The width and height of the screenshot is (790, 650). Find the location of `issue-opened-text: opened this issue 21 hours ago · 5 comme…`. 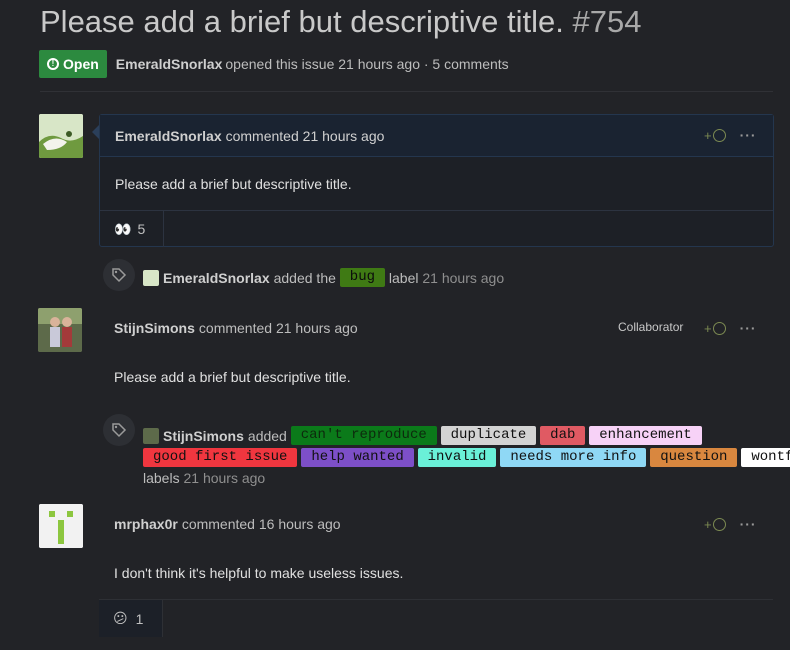

issue-opened-text: opened this issue 21 hours ago · 5 comme… is located at coordinates (367, 64).